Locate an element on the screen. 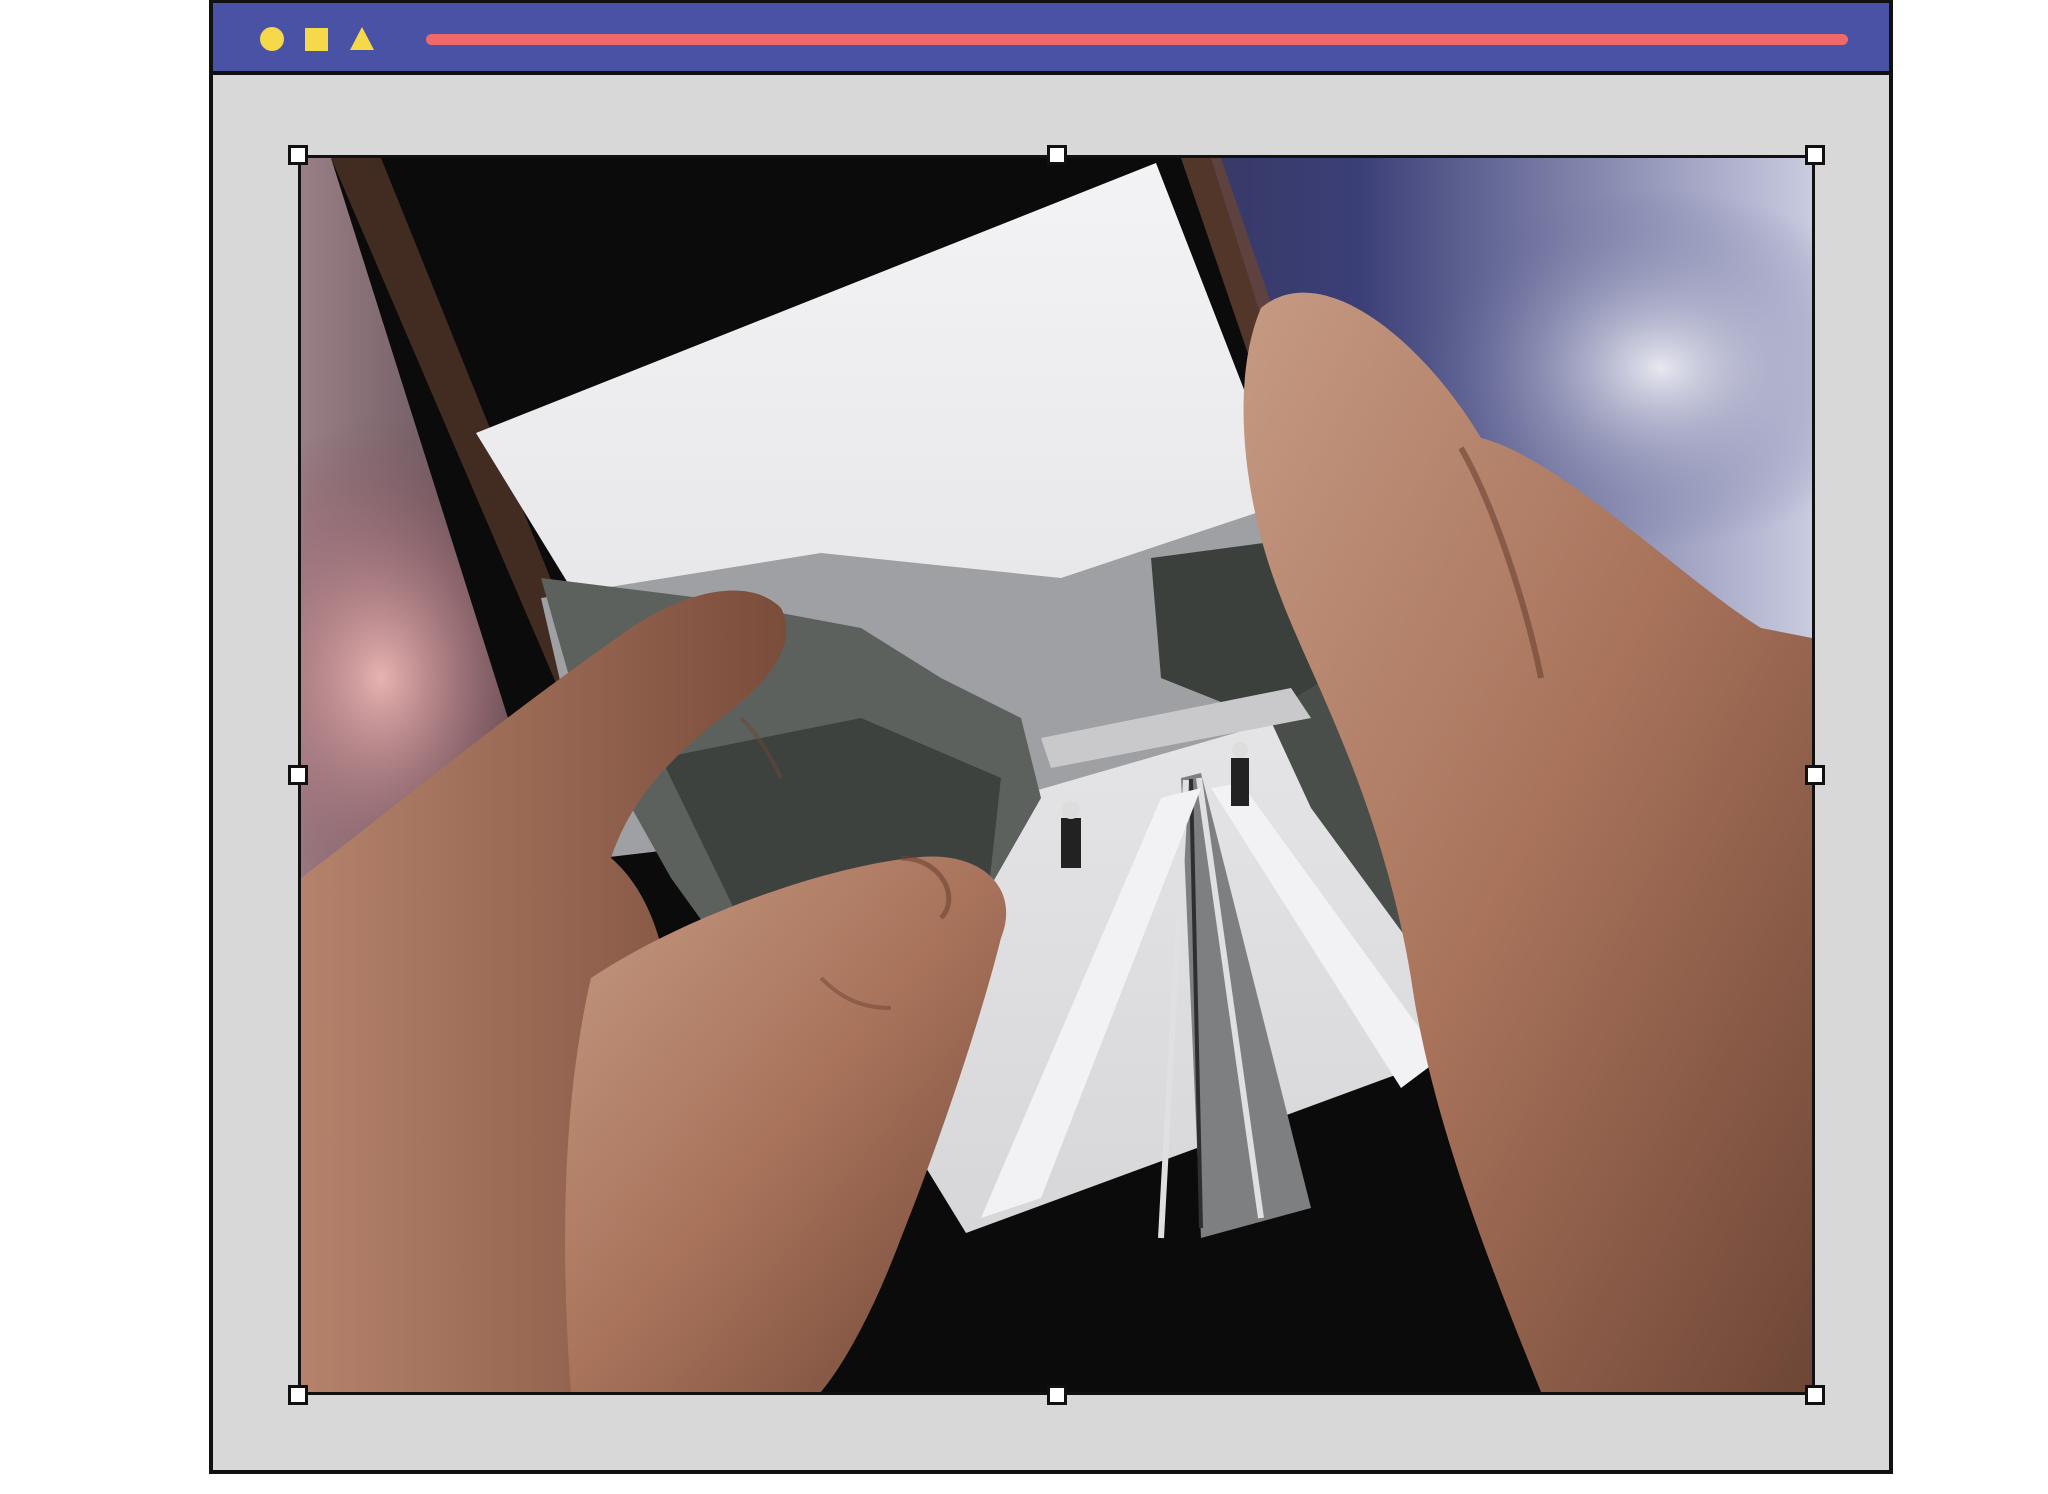 This screenshot has height=1494, width=2048. resize-handle-bottom-center is located at coordinates (1057, 1395).